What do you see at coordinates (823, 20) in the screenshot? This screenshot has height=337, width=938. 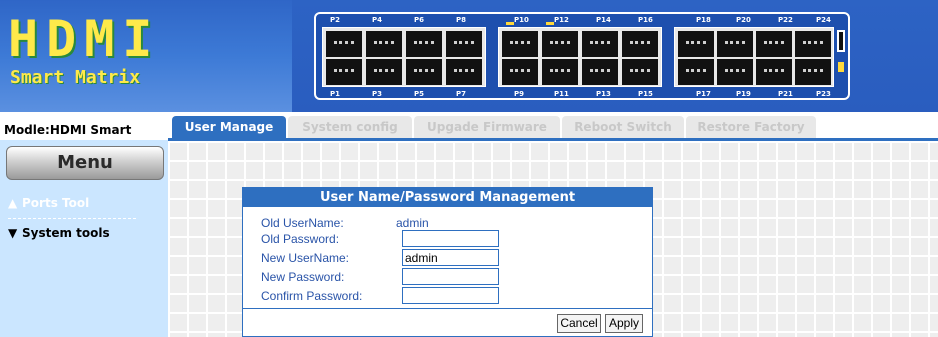 I see `port-label: P24` at bounding box center [823, 20].